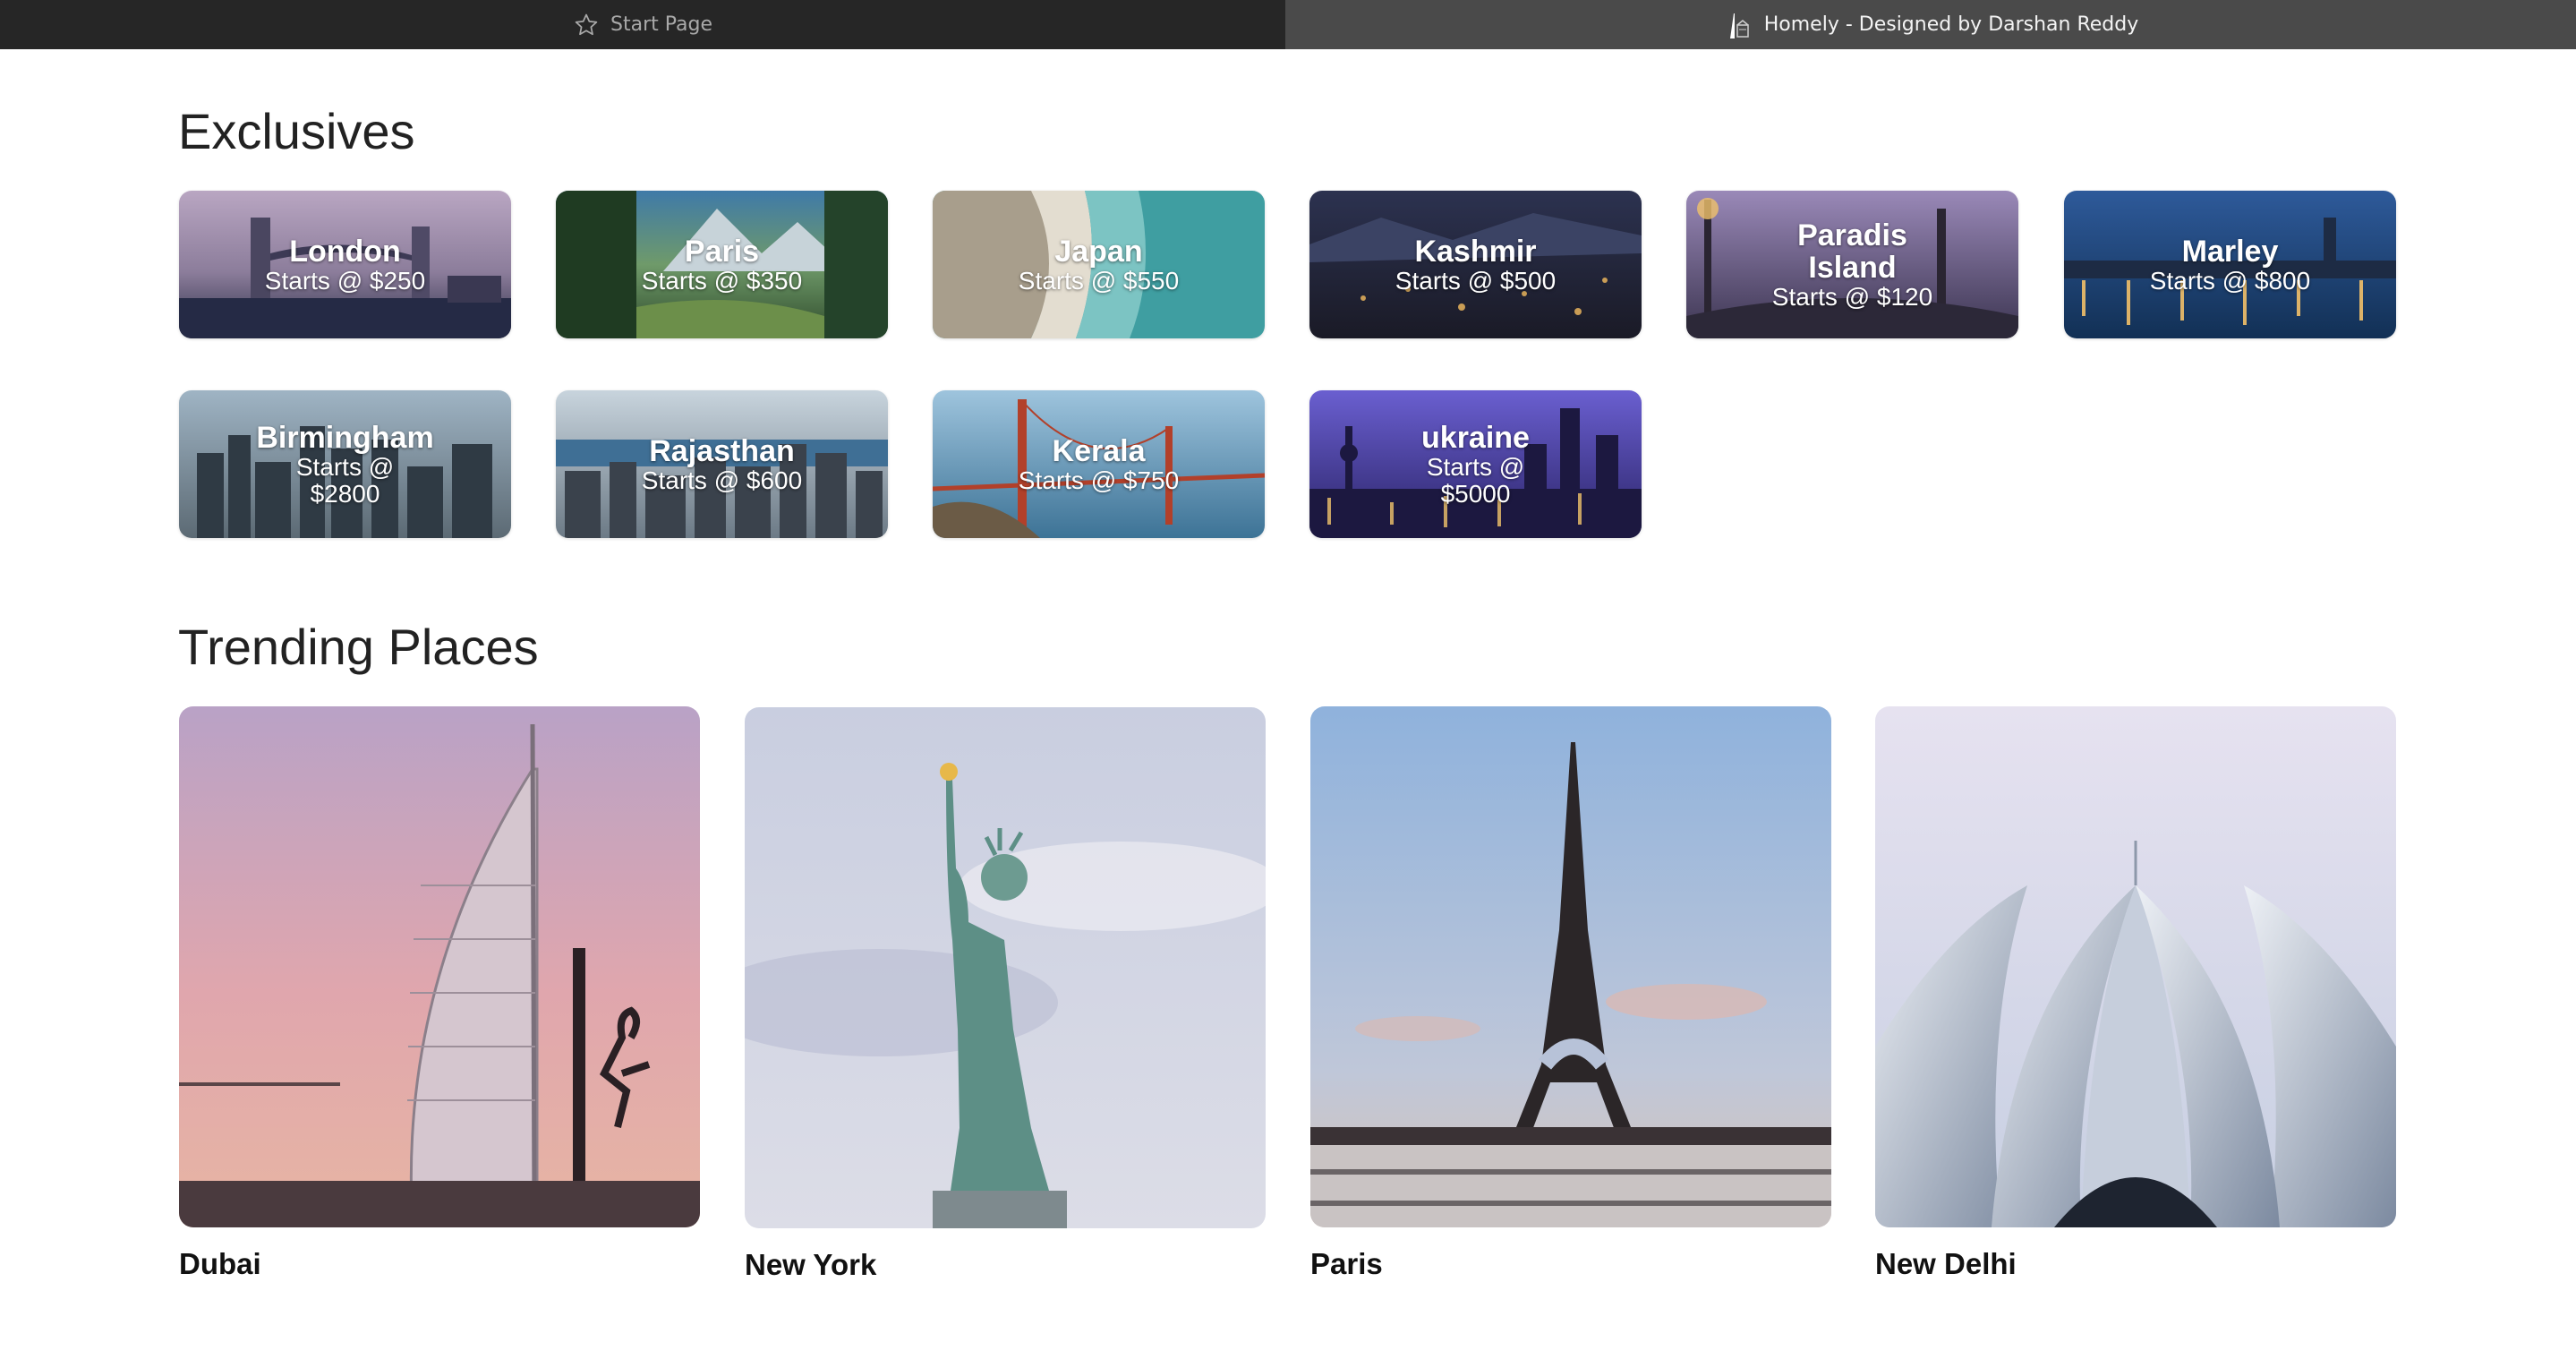 This screenshot has height=1359, width=2576. Describe the element at coordinates (1475, 437) in the screenshot. I see `card-title: ukraine` at that location.